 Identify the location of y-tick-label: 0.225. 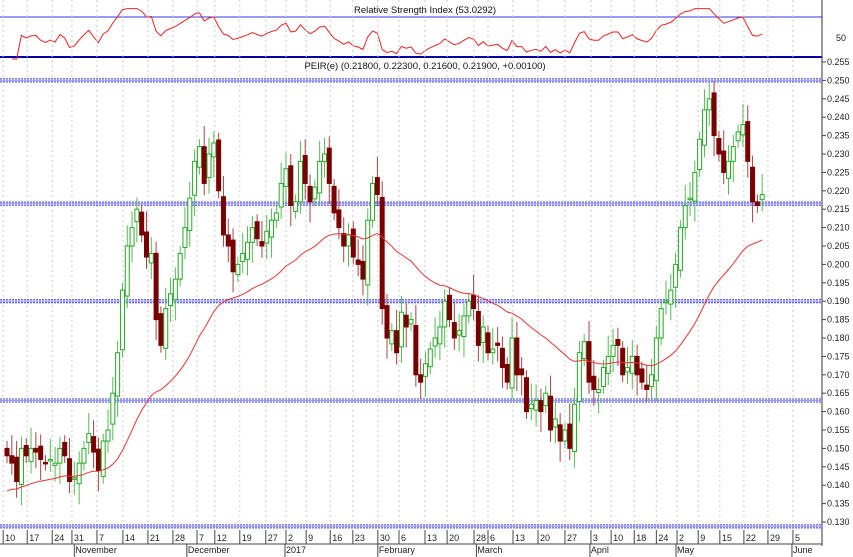
(838, 172).